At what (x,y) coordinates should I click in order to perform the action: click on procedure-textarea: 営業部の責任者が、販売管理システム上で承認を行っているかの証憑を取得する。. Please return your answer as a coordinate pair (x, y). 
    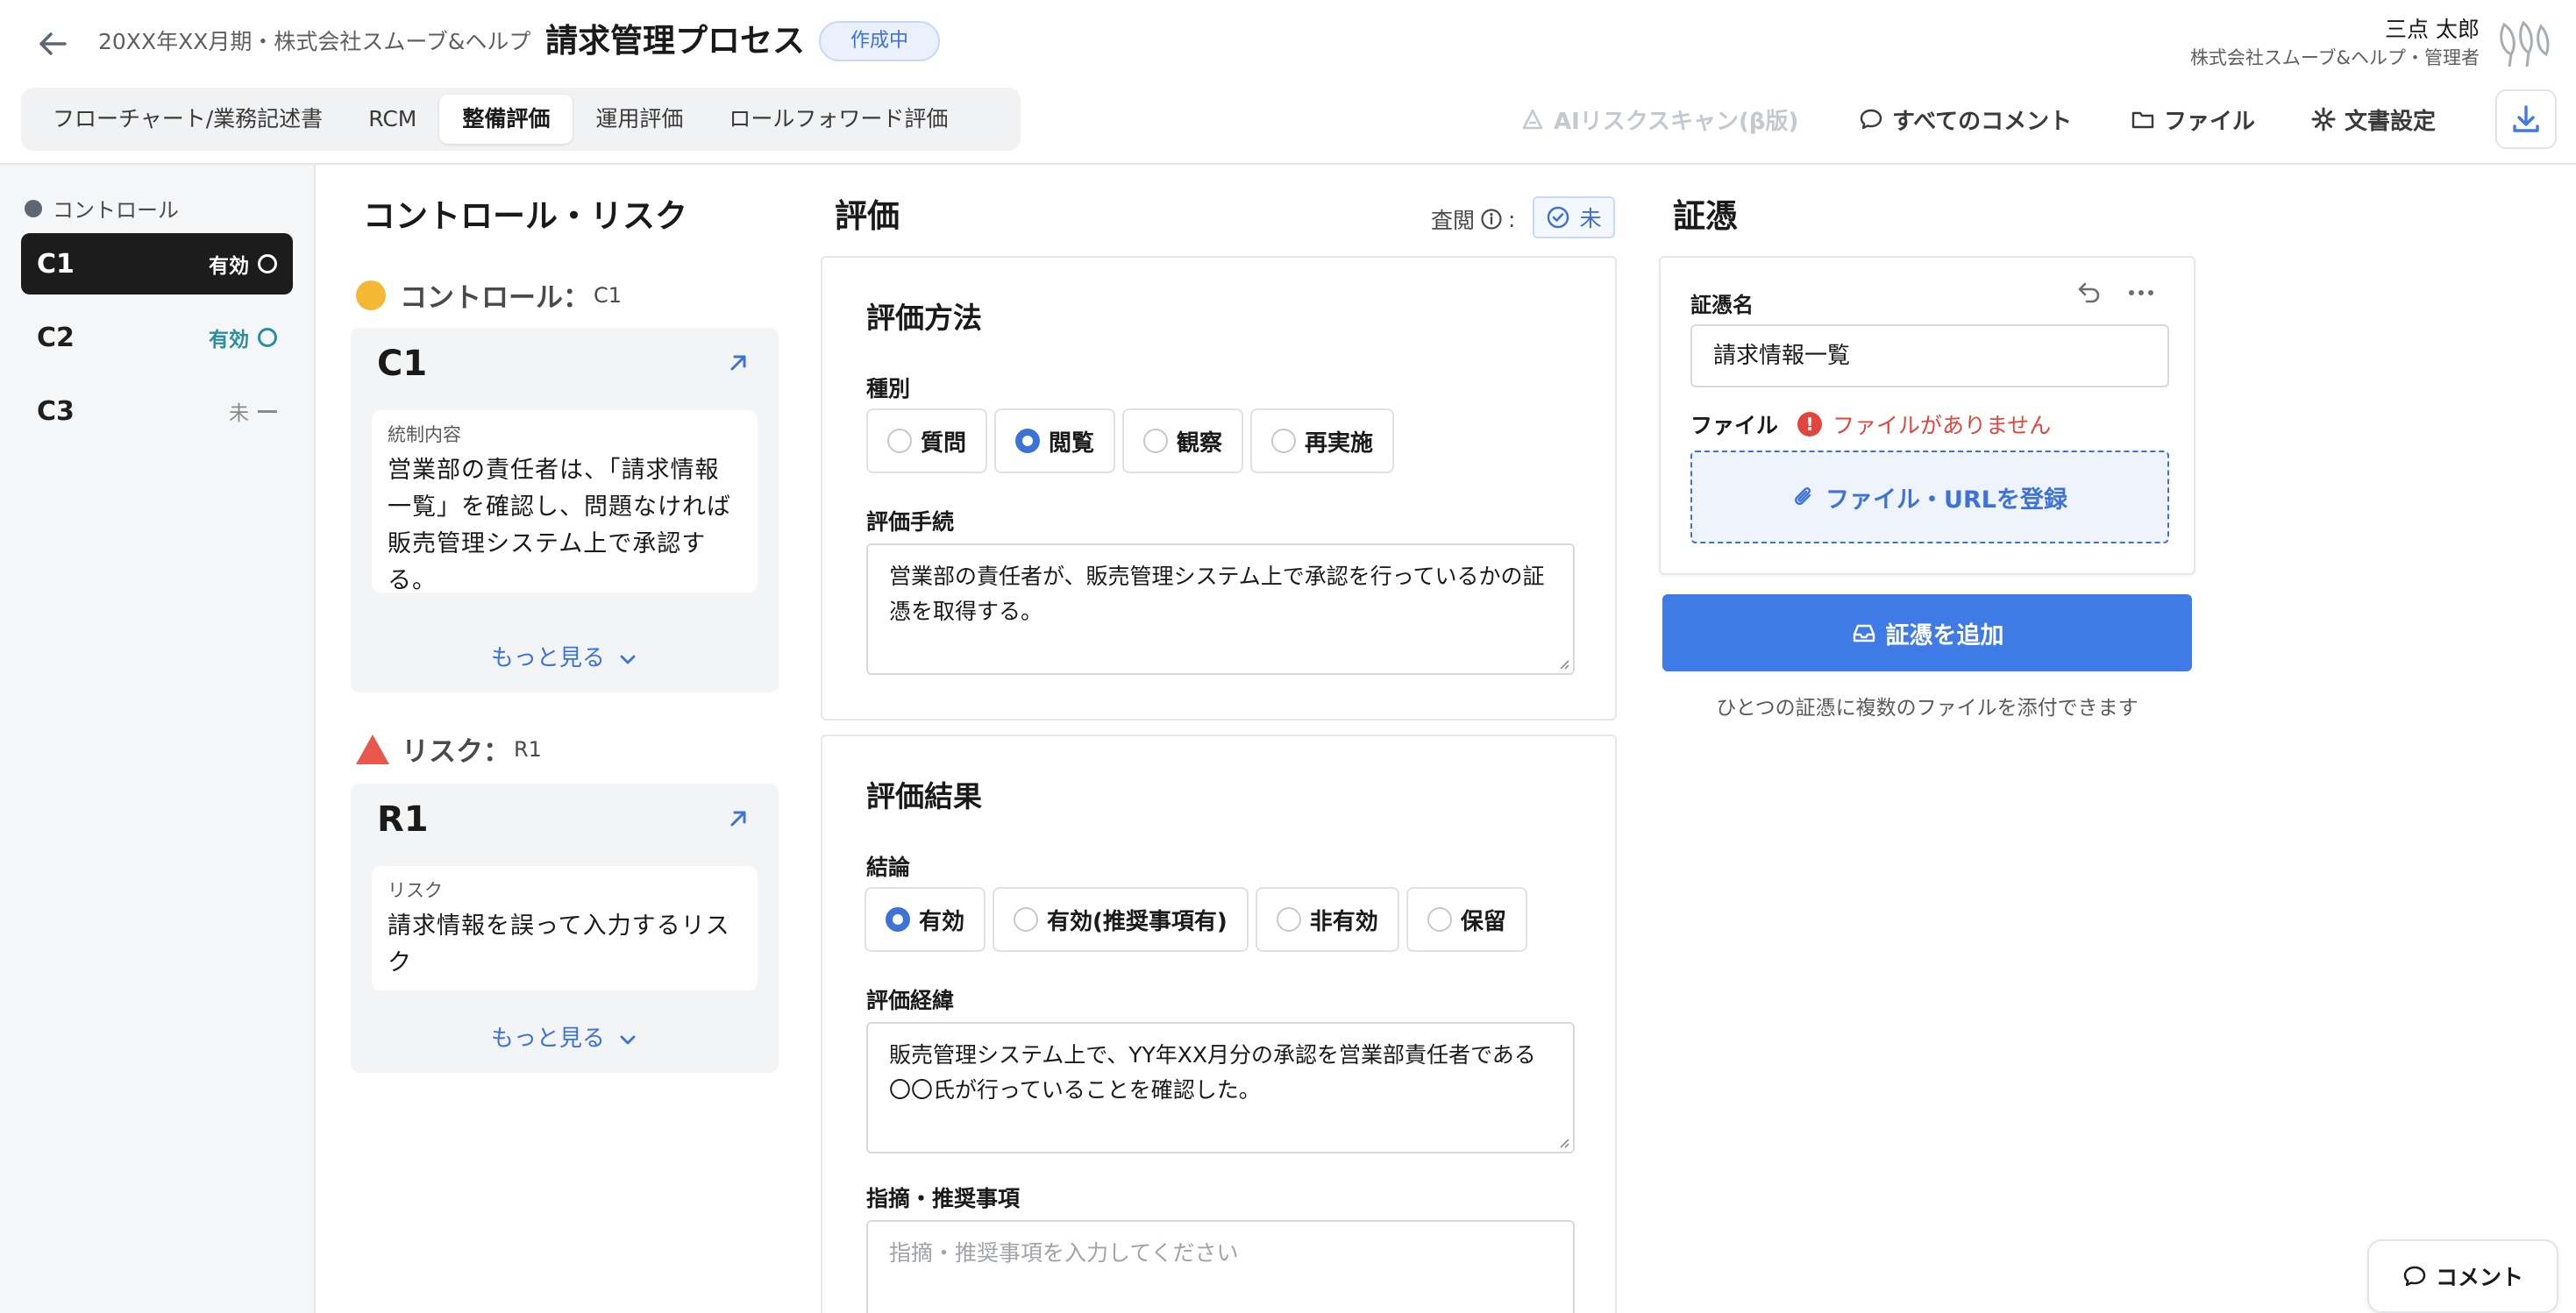
    Looking at the image, I should click on (1220, 609).